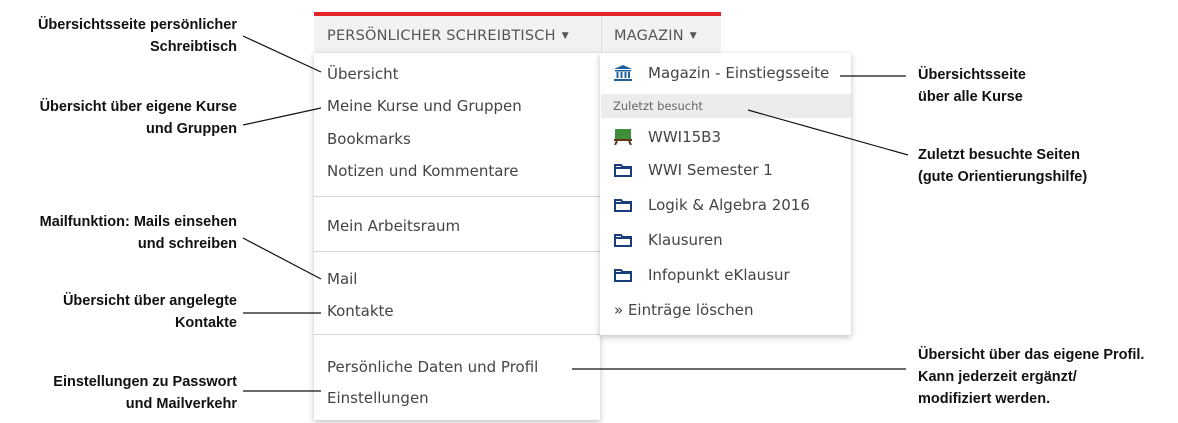  I want to click on annotation-line: Übersichtsseite, so click(972, 75).